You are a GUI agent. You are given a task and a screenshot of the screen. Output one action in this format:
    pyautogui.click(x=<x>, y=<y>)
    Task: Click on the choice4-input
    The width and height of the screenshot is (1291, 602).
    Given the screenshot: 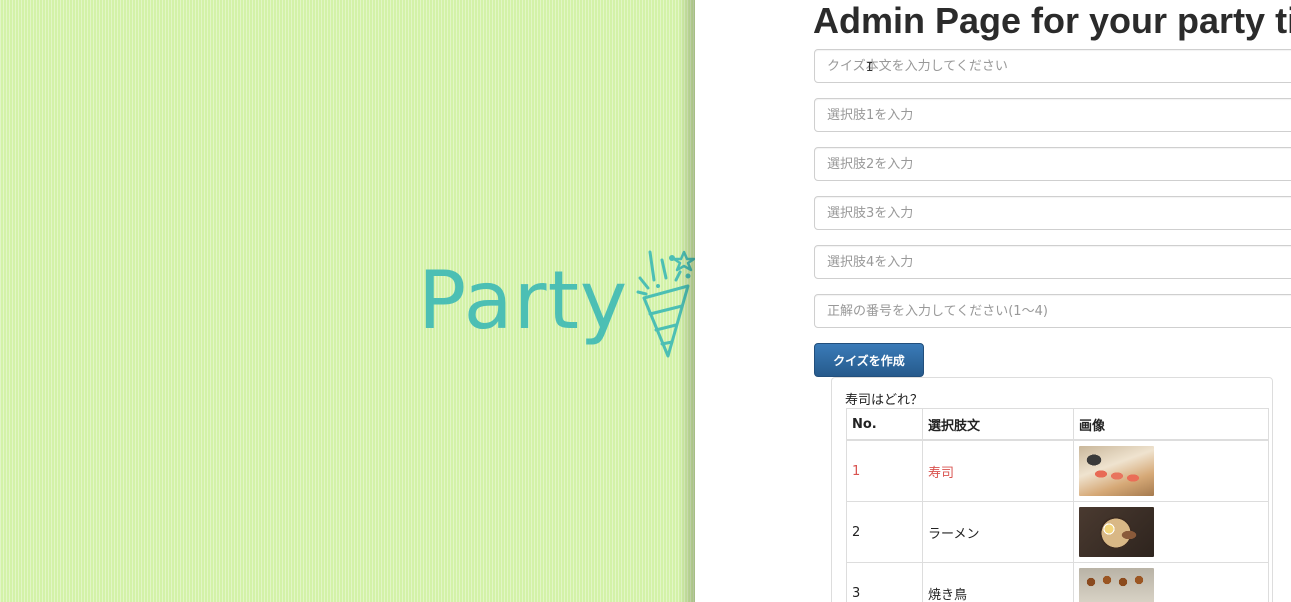 What is the action you would take?
    pyautogui.click(x=1052, y=262)
    